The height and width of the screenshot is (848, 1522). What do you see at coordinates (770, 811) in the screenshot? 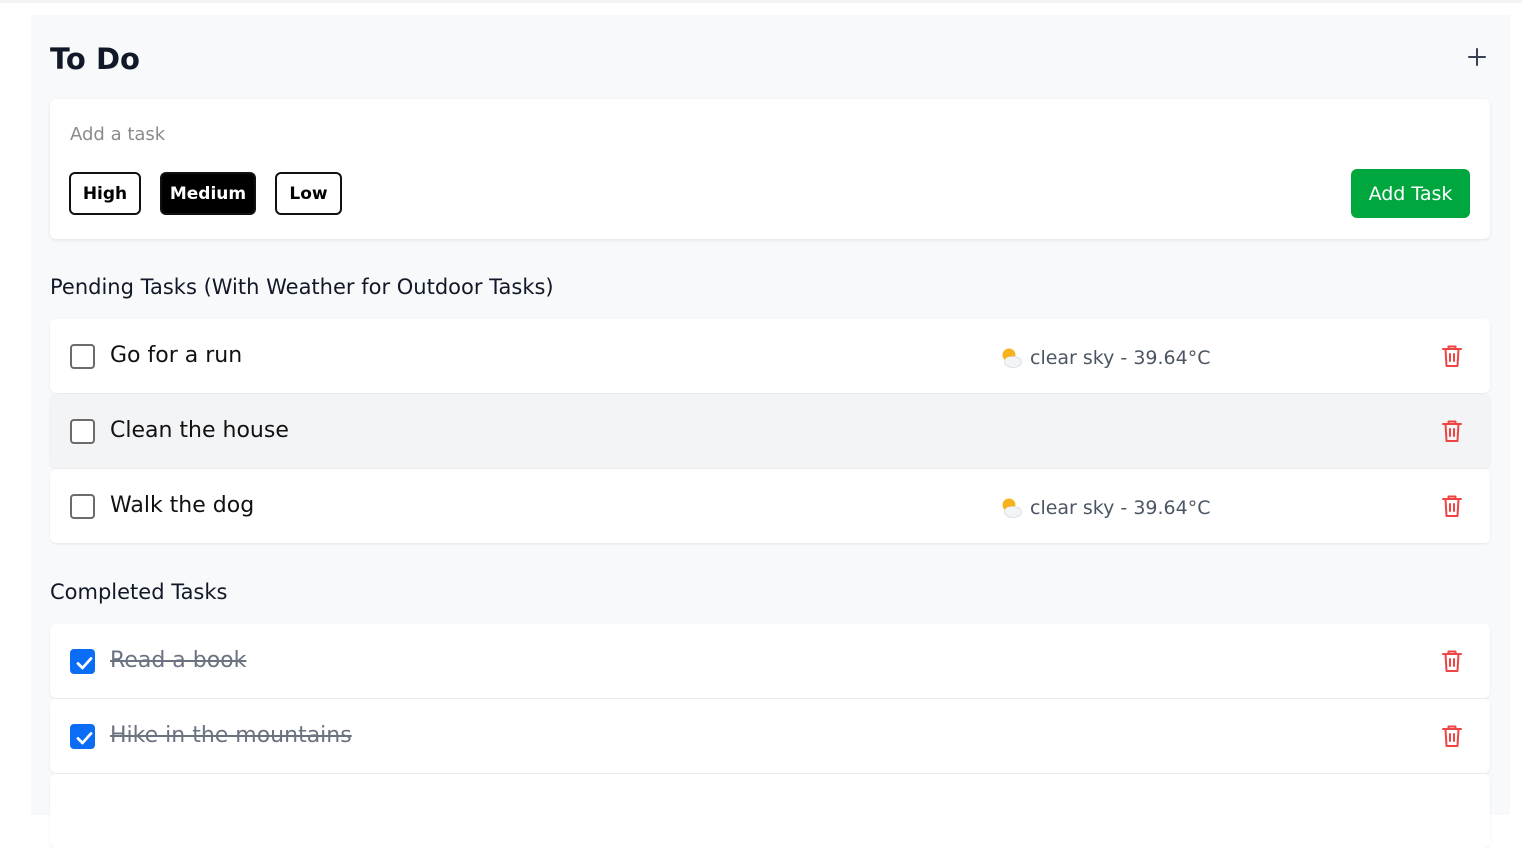
I see `completed-task-row` at bounding box center [770, 811].